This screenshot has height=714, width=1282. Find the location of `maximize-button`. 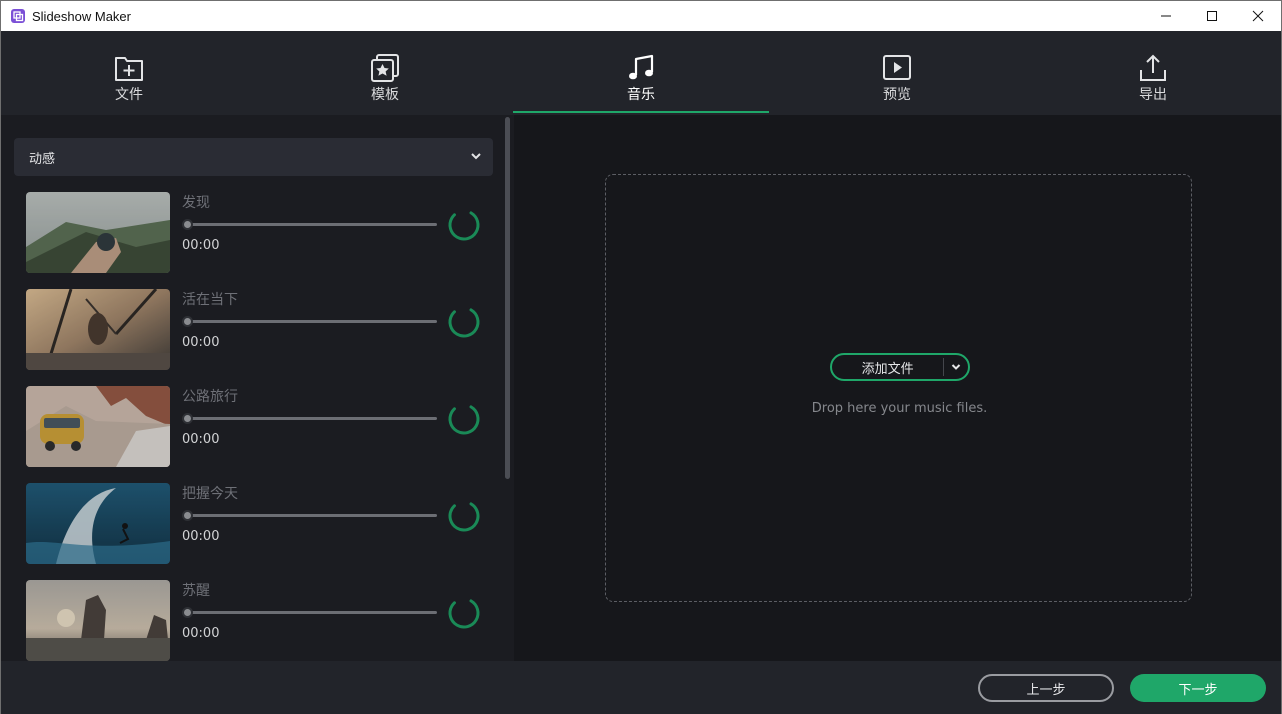

maximize-button is located at coordinates (1212, 16).